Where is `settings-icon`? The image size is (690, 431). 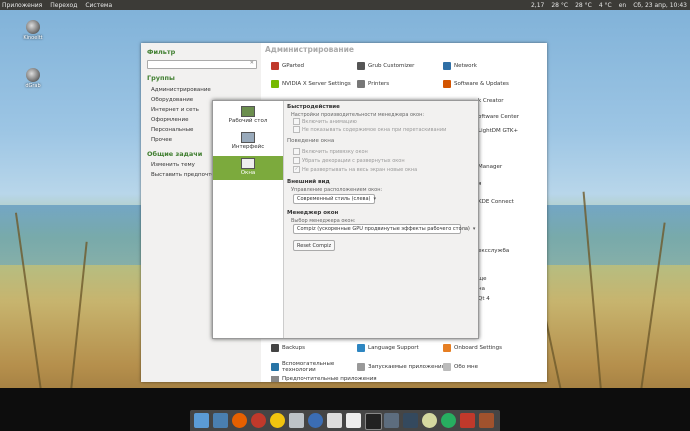 settings-icon is located at coordinates (258, 420).